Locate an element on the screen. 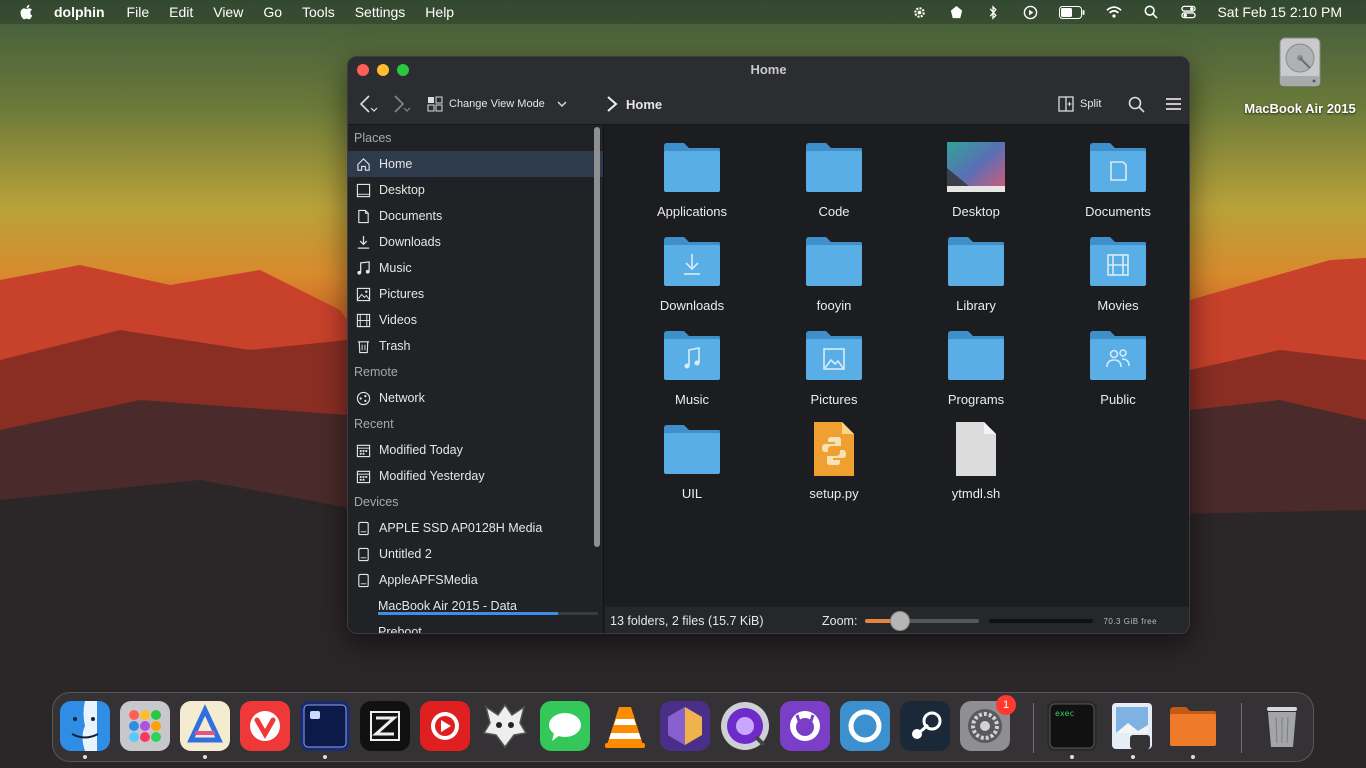 Image resolution: width=1366 pixels, height=768 pixels. file-item-label: Downloads is located at coordinates (692, 305).